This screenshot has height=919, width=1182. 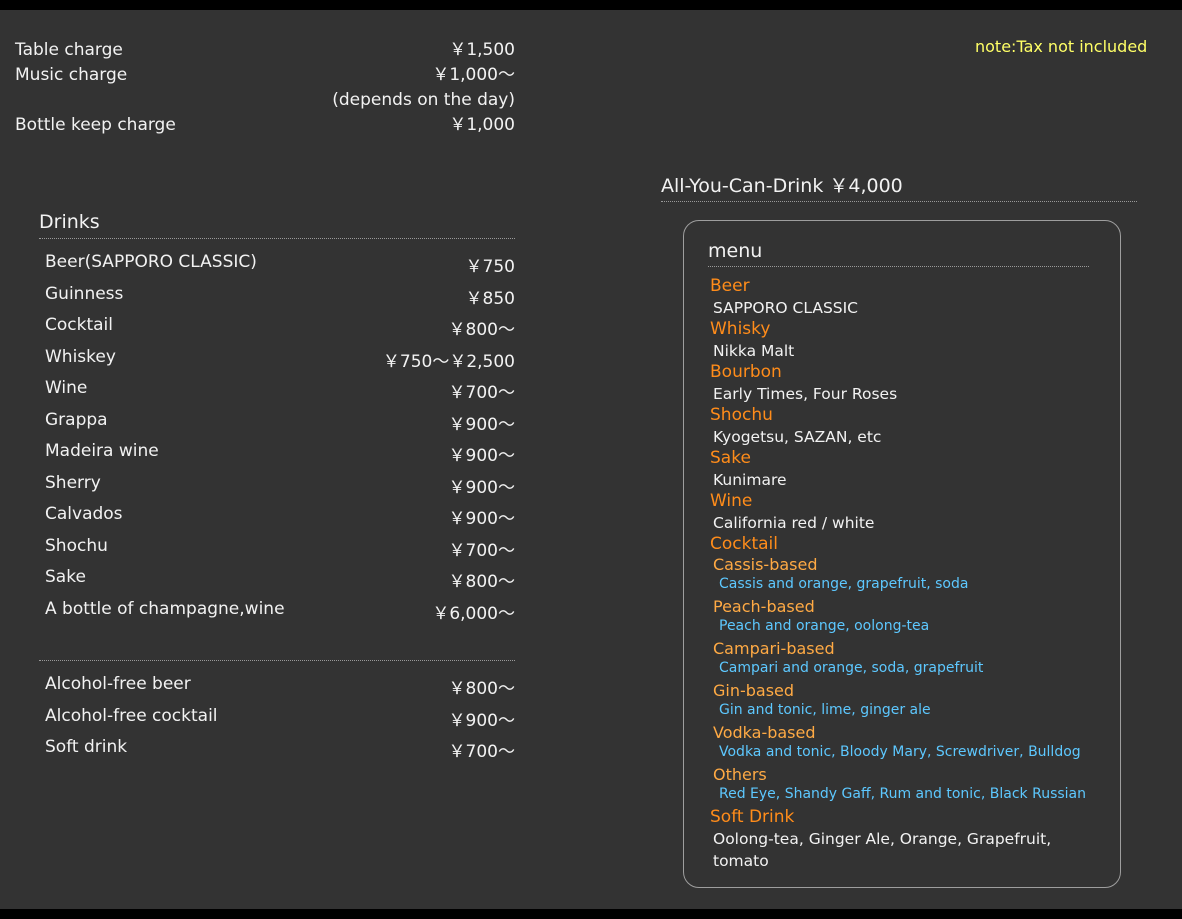 I want to click on drink-row: Wine ￥700～, so click(x=277, y=391).